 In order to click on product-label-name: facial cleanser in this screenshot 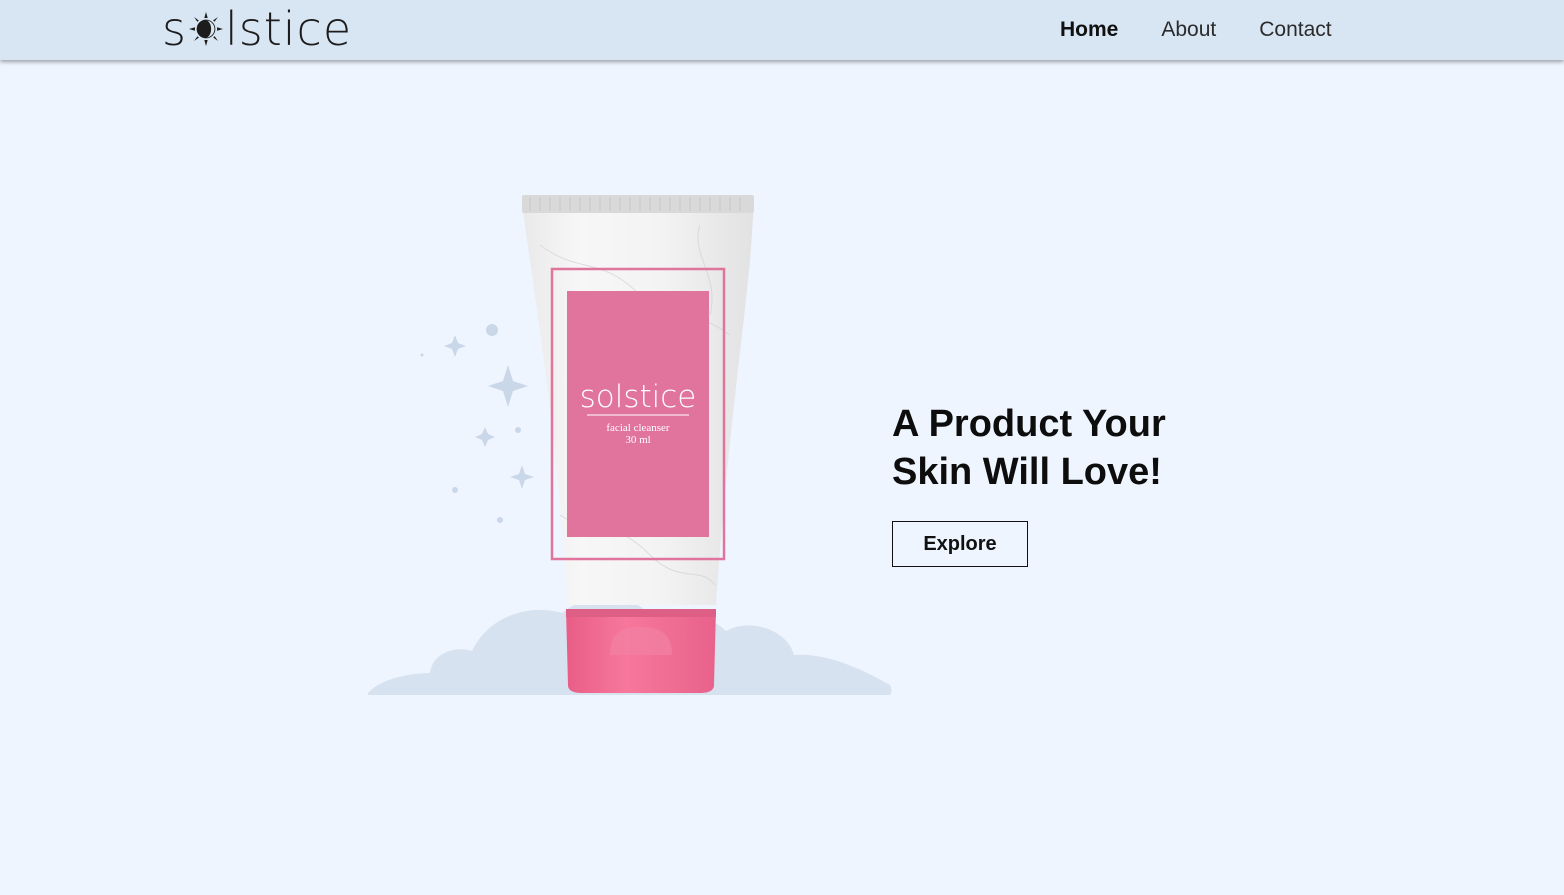, I will do `click(638, 428)`.